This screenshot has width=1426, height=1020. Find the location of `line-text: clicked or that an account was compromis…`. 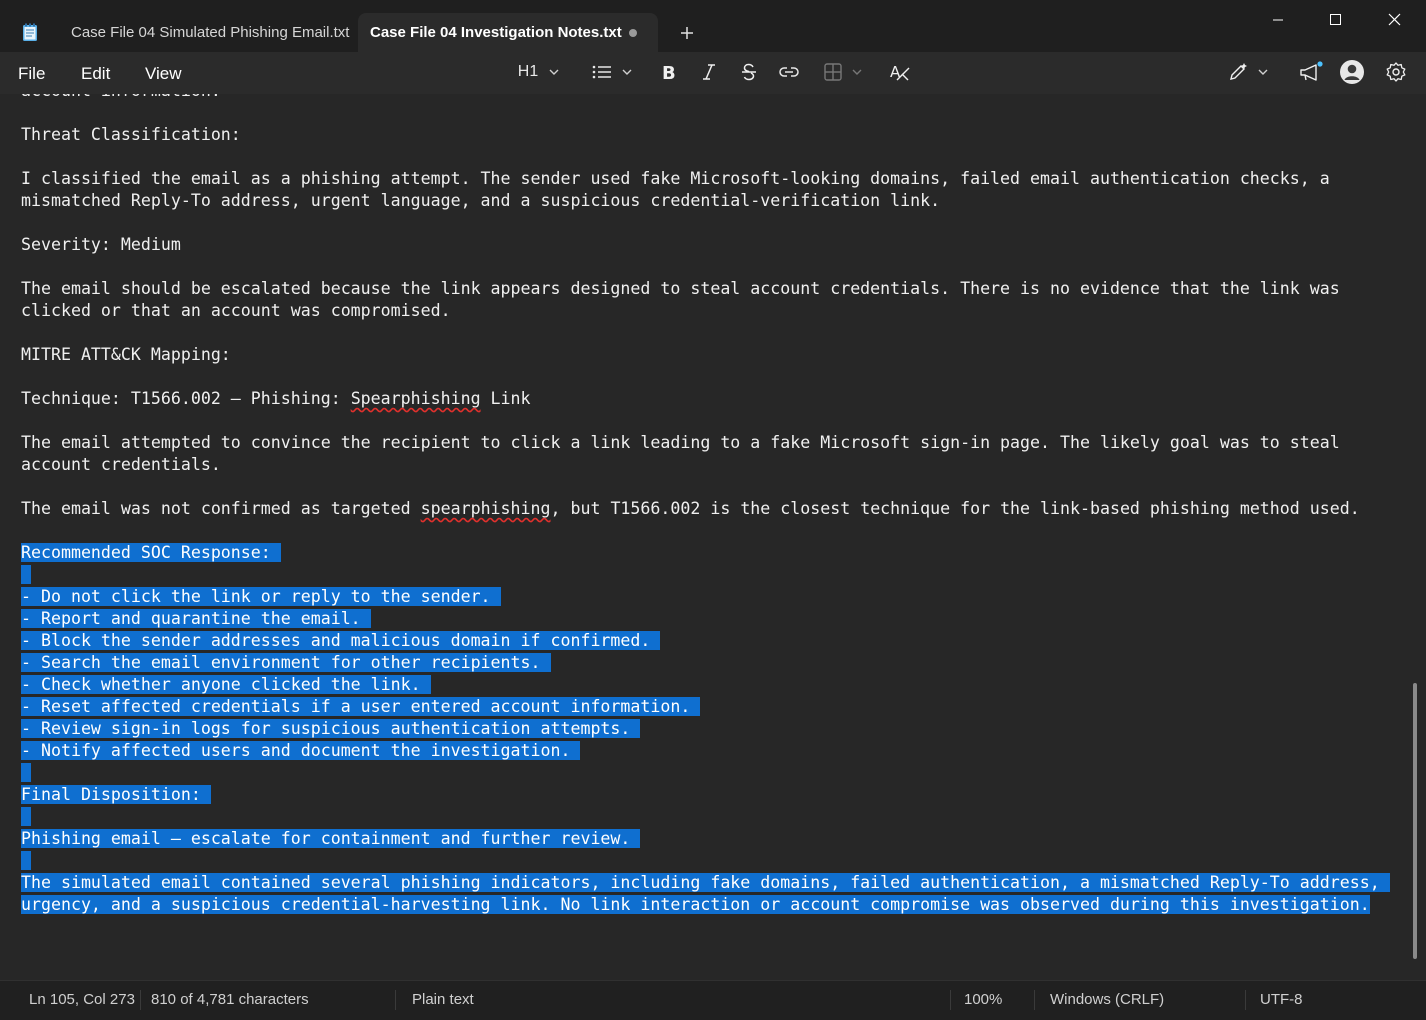

line-text: clicked or that an account was compromis… is located at coordinates (236, 310).